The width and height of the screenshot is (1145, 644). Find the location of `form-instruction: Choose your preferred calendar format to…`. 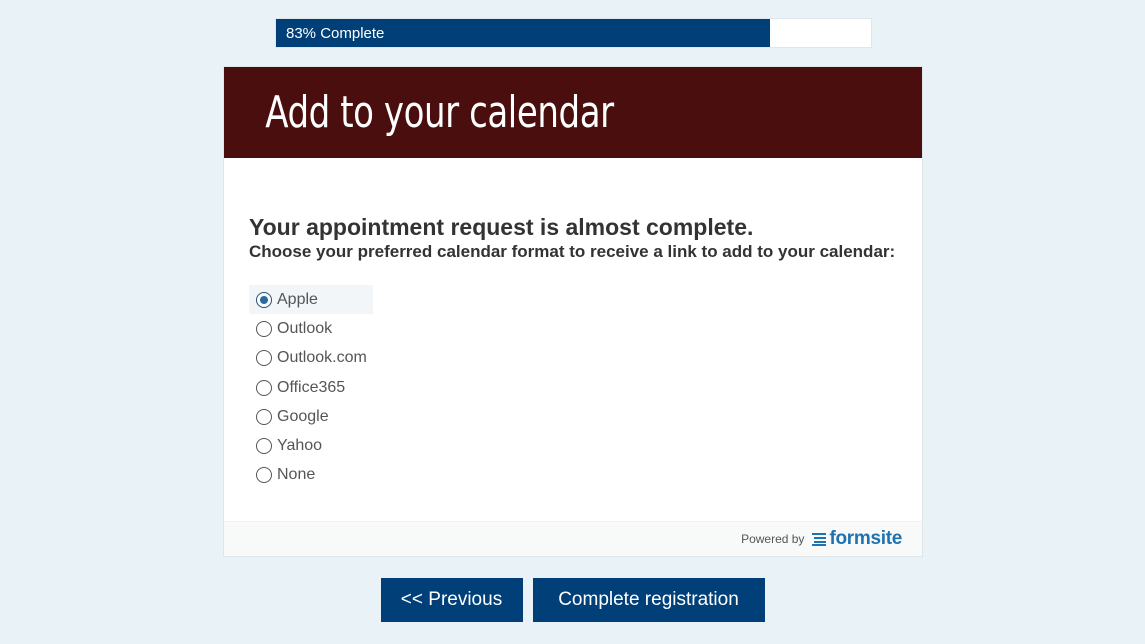

form-instruction: Choose your preferred calendar format to… is located at coordinates (572, 251).